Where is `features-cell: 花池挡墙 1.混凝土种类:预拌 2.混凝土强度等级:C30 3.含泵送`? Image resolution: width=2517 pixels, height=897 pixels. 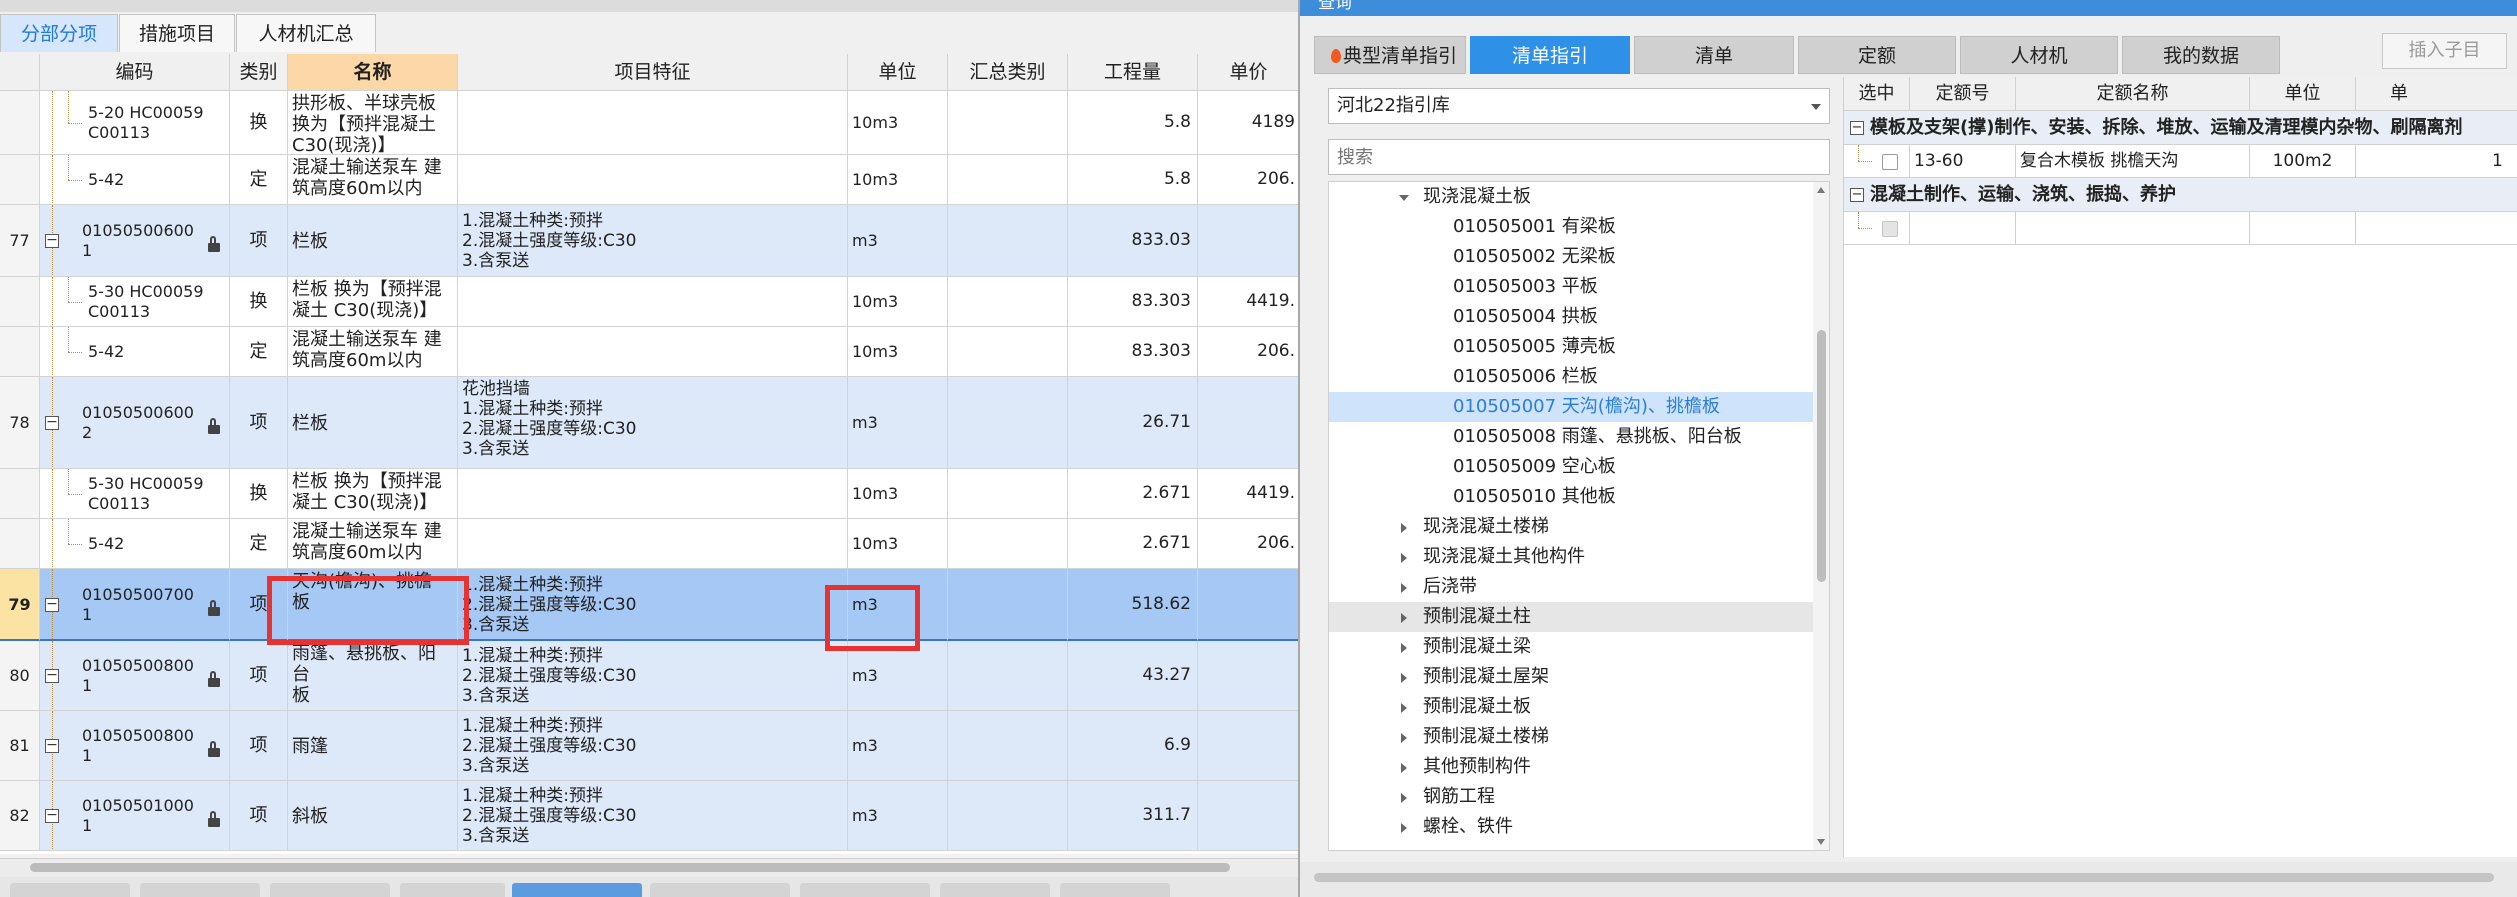 features-cell: 花池挡墙 1.混凝土种类:预拌 2.混凝土强度等级:C30 3.含泵送 is located at coordinates (653, 423).